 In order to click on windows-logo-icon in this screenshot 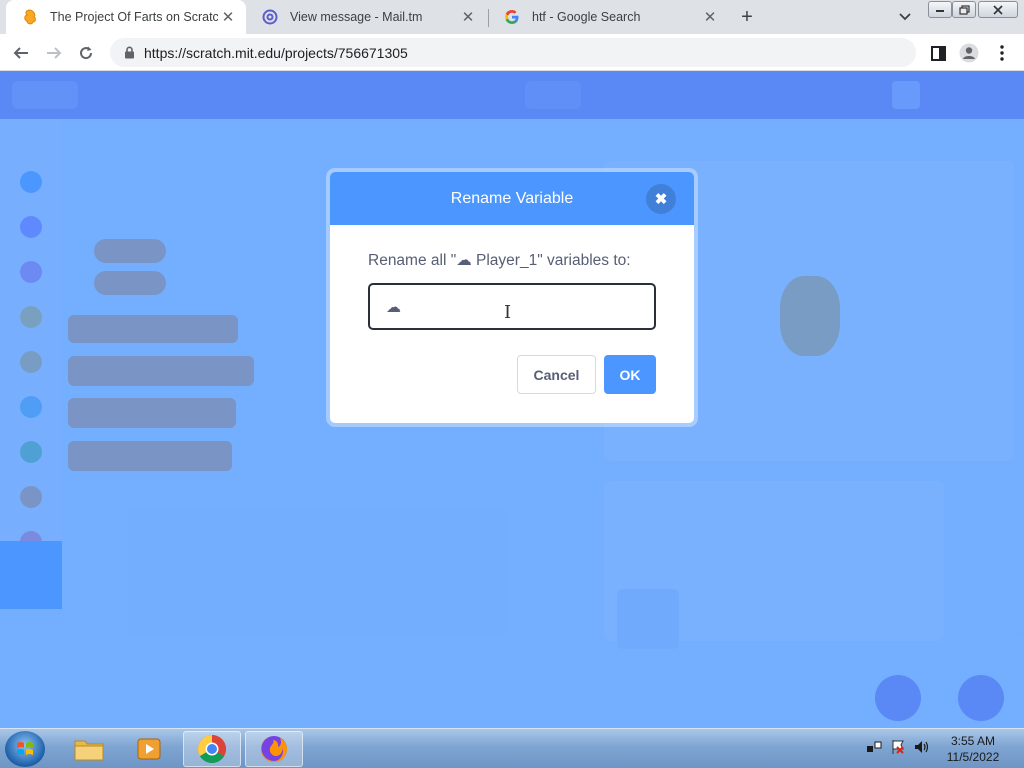, I will do `click(25, 748)`.